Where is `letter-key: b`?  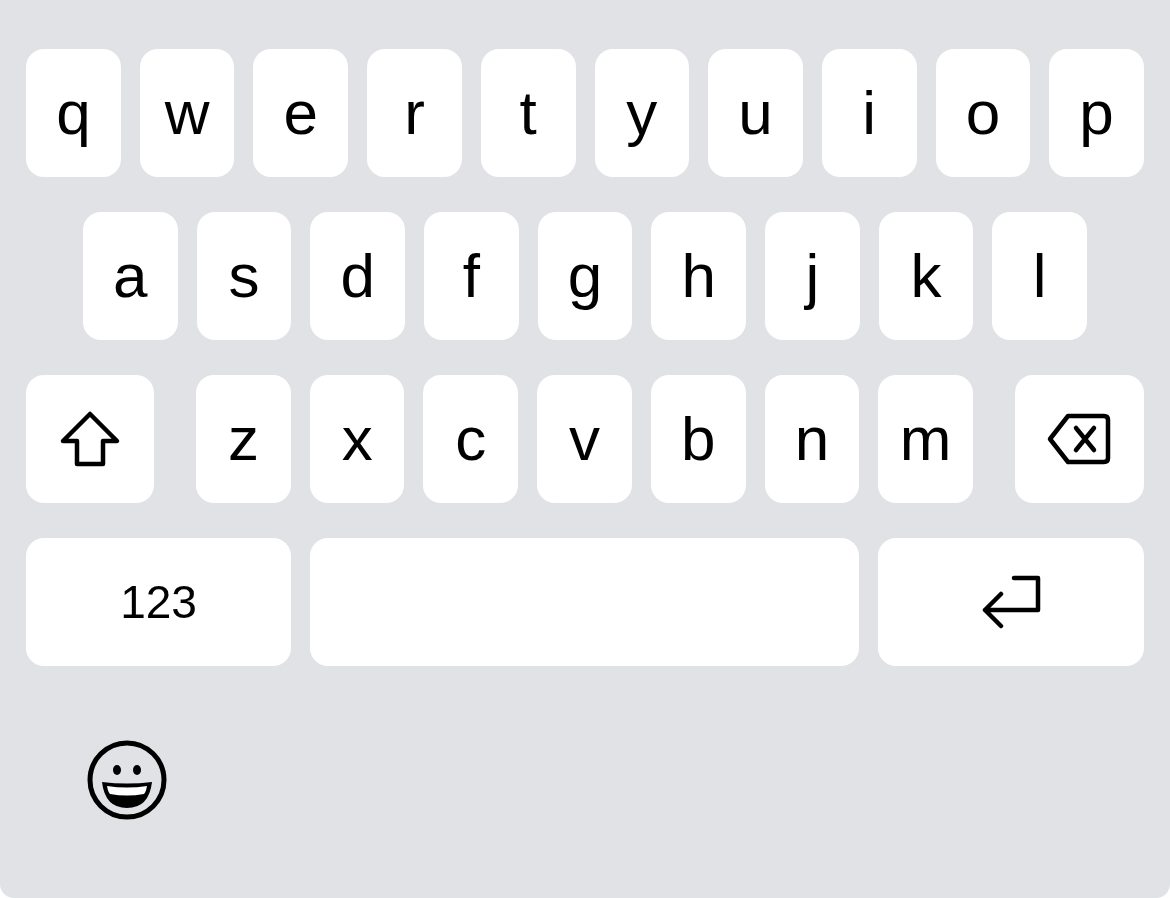 letter-key: b is located at coordinates (698, 439).